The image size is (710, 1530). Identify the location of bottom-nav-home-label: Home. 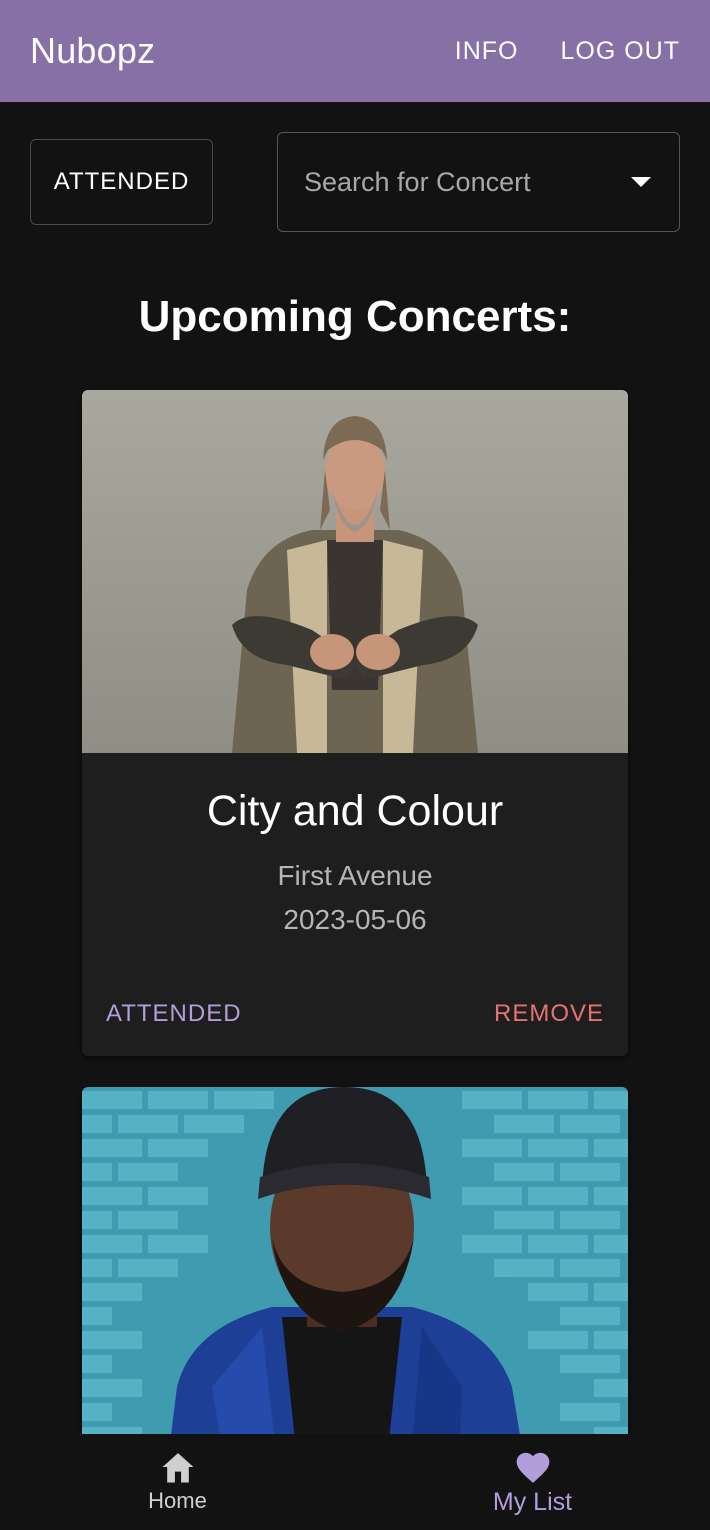
(177, 1500).